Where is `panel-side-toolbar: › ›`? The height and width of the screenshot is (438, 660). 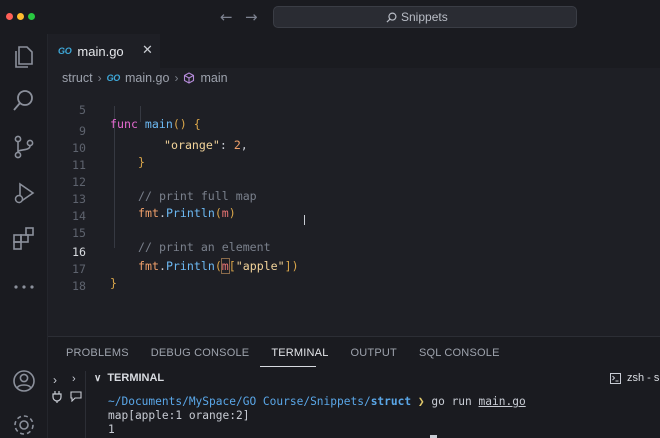 panel-side-toolbar: › › is located at coordinates (67, 404).